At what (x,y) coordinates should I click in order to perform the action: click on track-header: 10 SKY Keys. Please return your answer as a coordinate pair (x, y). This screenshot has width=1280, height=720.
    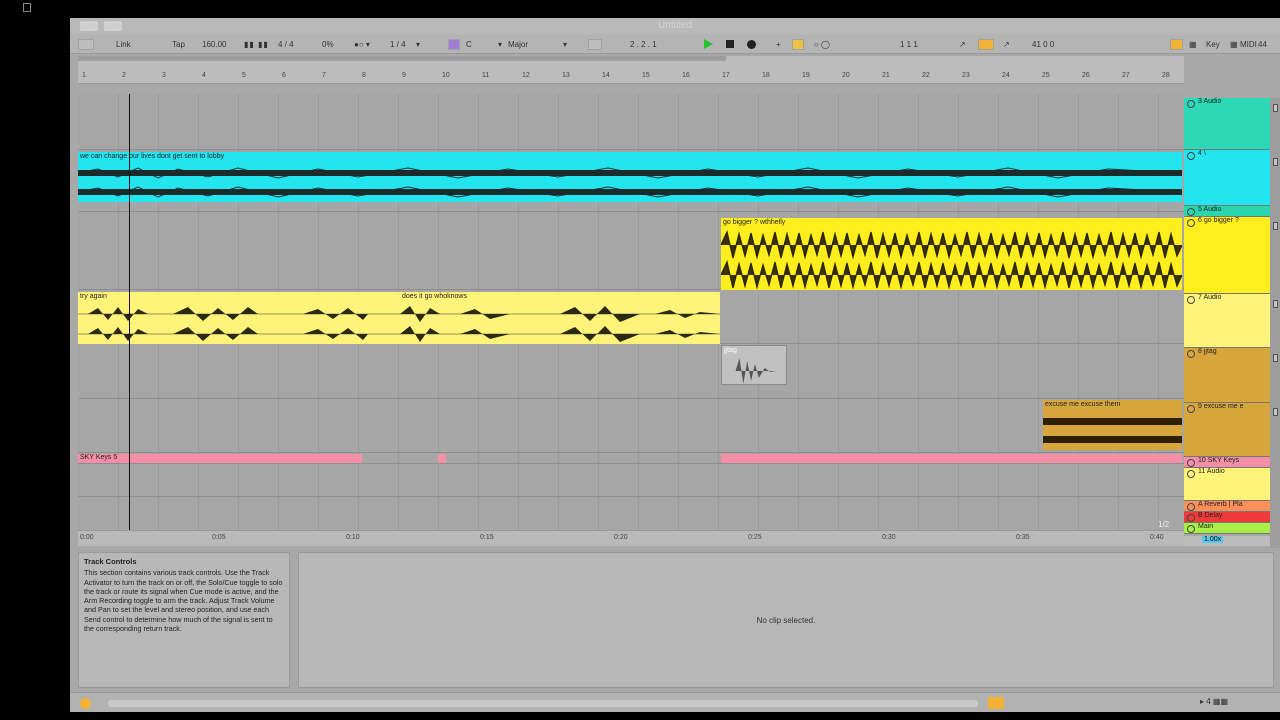
    Looking at the image, I should click on (1227, 462).